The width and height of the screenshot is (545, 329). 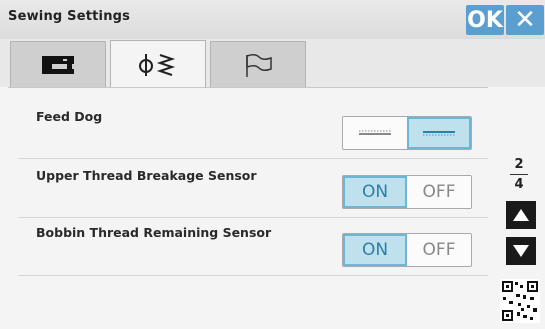 I want to click on page-current: 2, so click(x=519, y=164).